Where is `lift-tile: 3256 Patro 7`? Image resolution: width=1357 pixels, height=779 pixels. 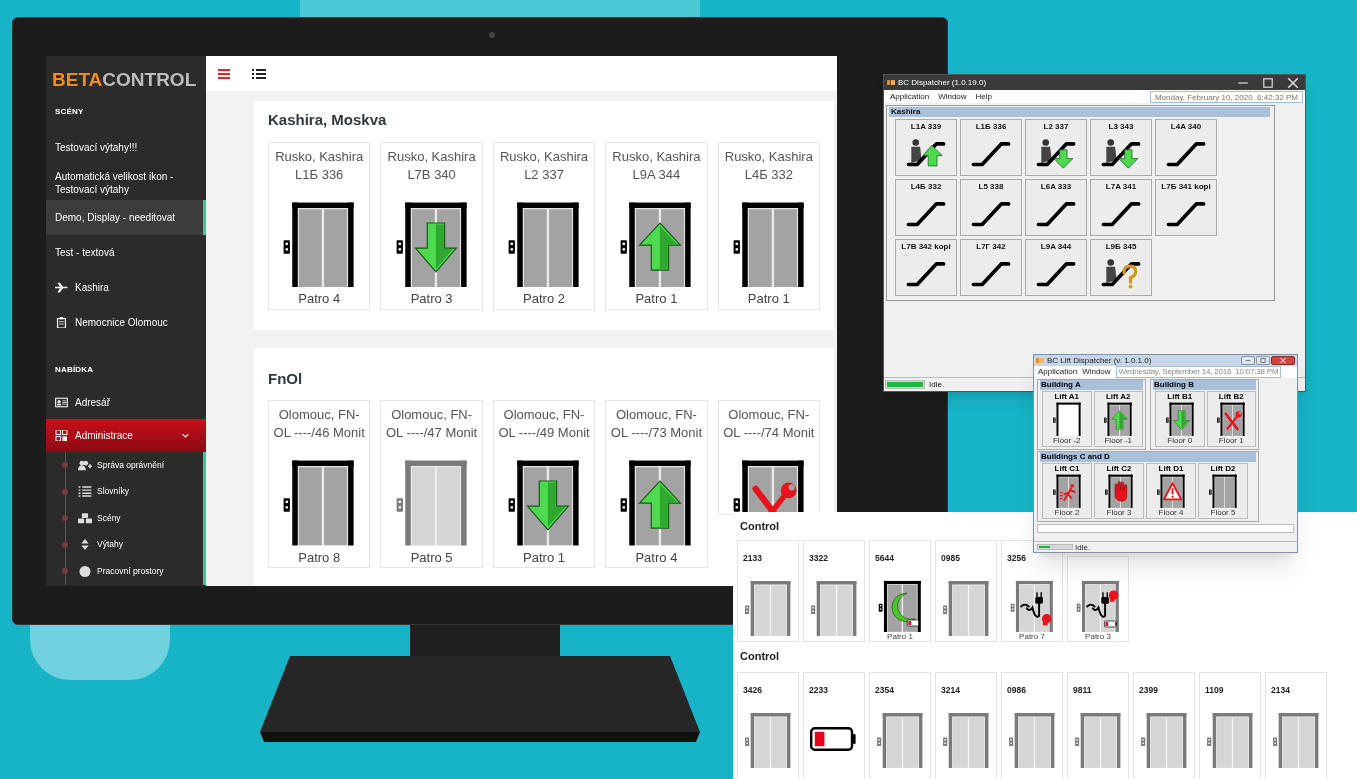
lift-tile: 3256 Patro 7 is located at coordinates (1032, 590).